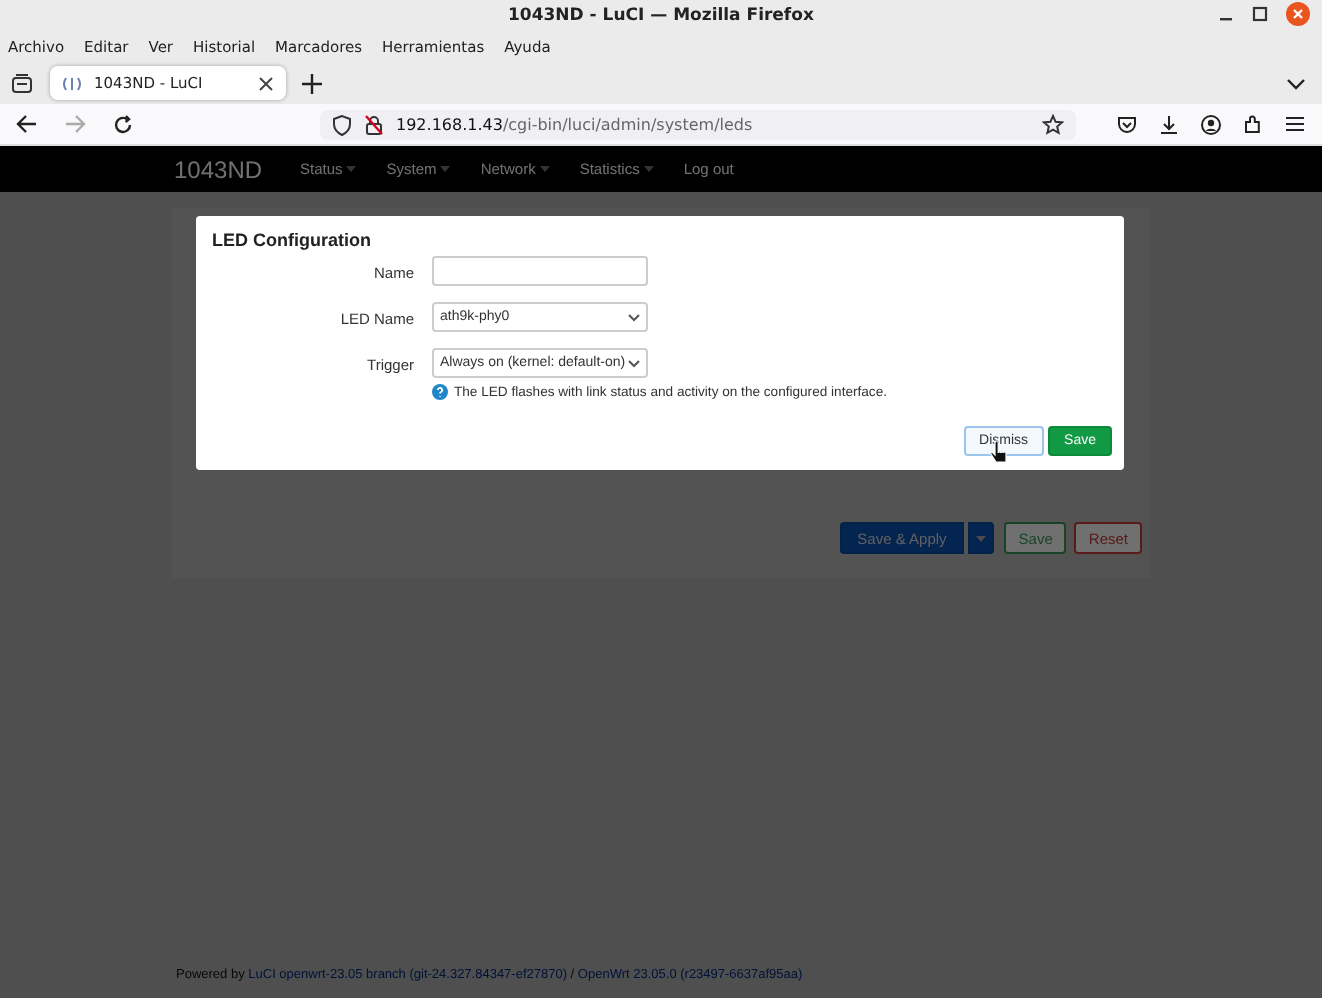 This screenshot has width=1322, height=998. What do you see at coordinates (1298, 14) in the screenshot?
I see `close-icon` at bounding box center [1298, 14].